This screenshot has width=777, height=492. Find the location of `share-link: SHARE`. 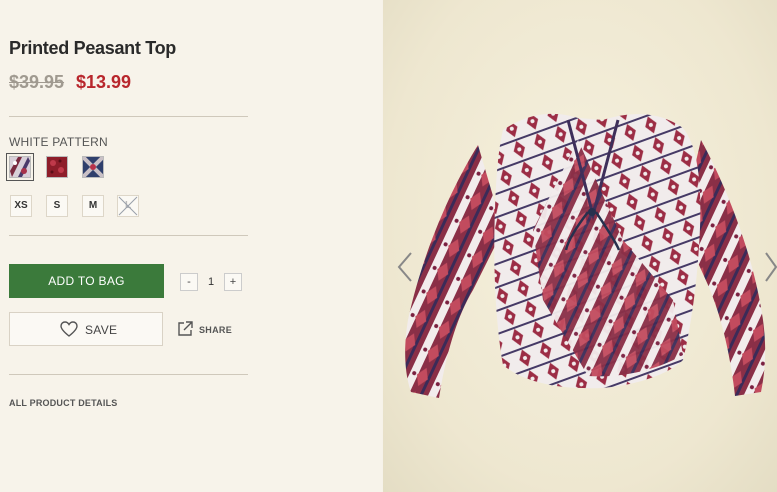

share-link: SHARE is located at coordinates (215, 330).